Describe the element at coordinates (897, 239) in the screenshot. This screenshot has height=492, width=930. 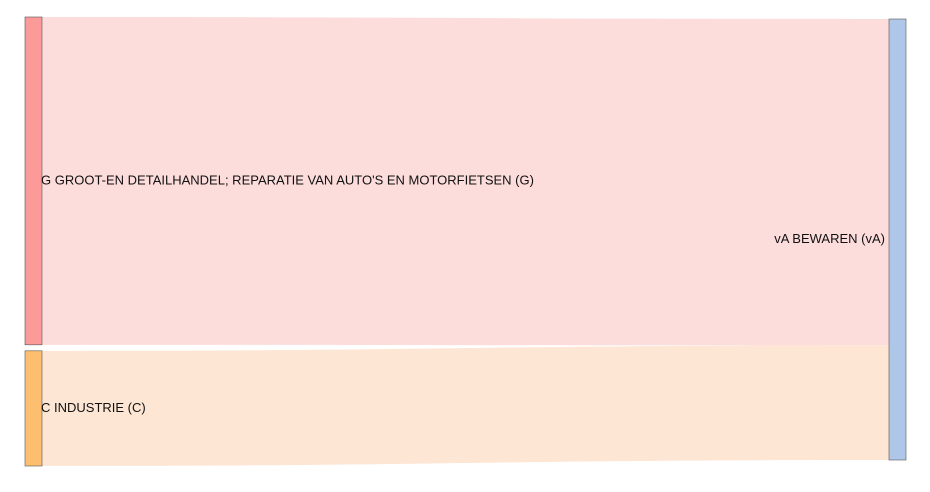
I see `sankey-node-vA` at that location.